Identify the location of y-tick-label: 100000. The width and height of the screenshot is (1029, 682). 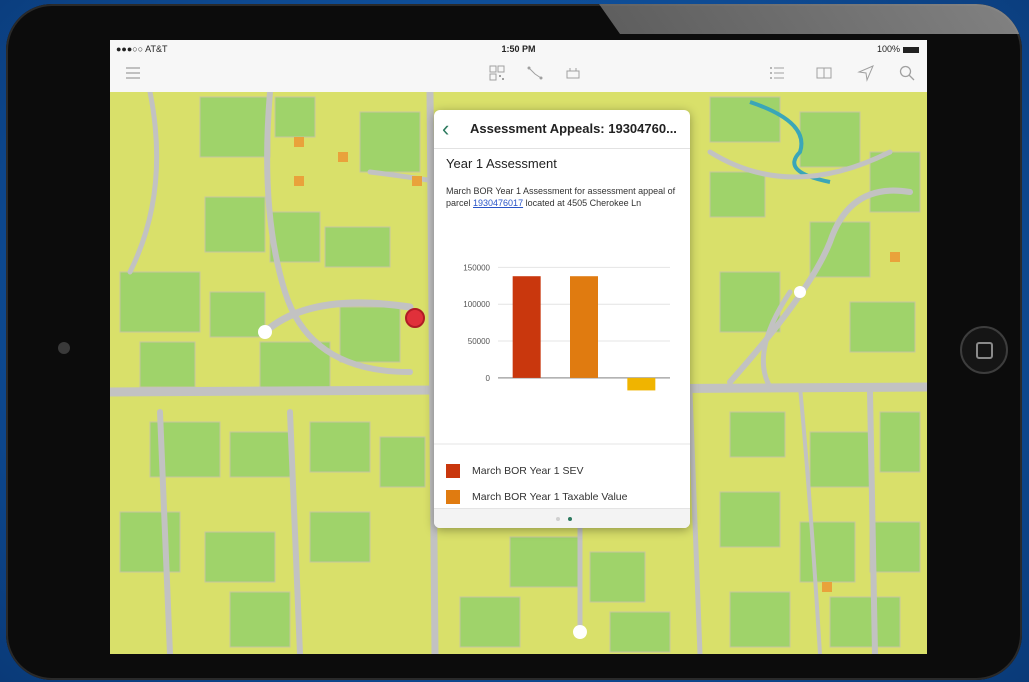
(476, 304).